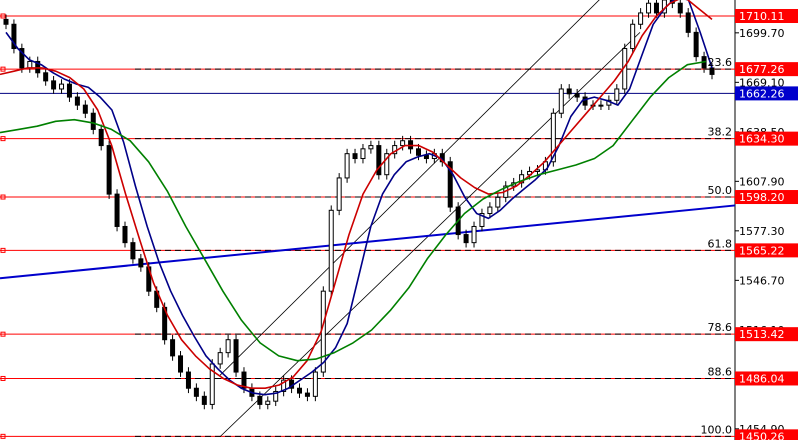 The width and height of the screenshot is (798, 444). I want to click on current-price-tag-text: 1662.26, so click(762, 93).